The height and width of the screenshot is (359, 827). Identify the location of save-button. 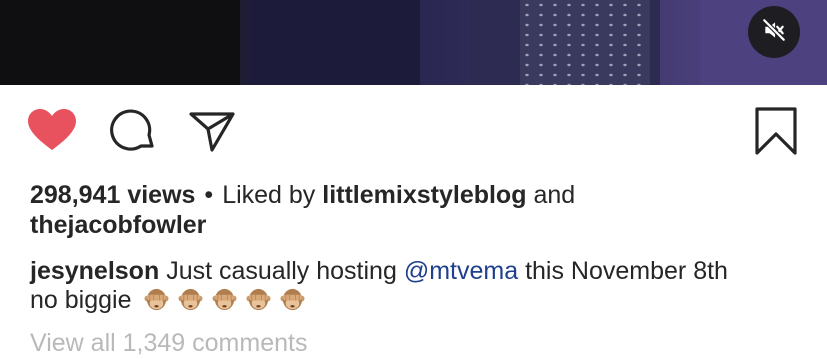
(776, 133).